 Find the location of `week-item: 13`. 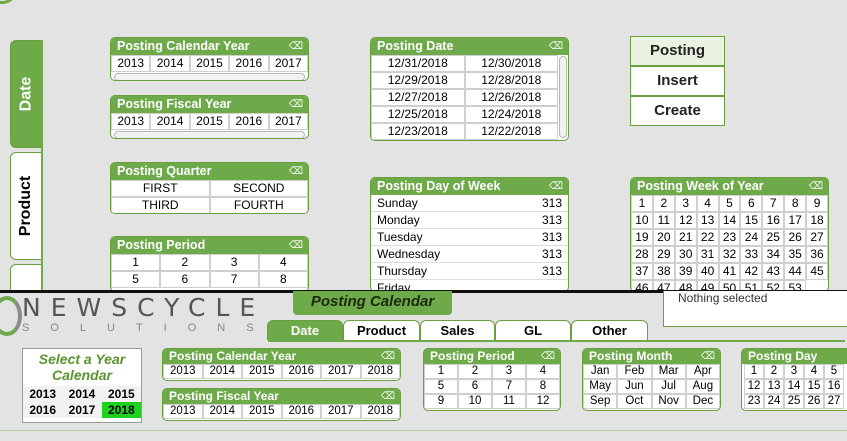

week-item: 13 is located at coordinates (707, 220).